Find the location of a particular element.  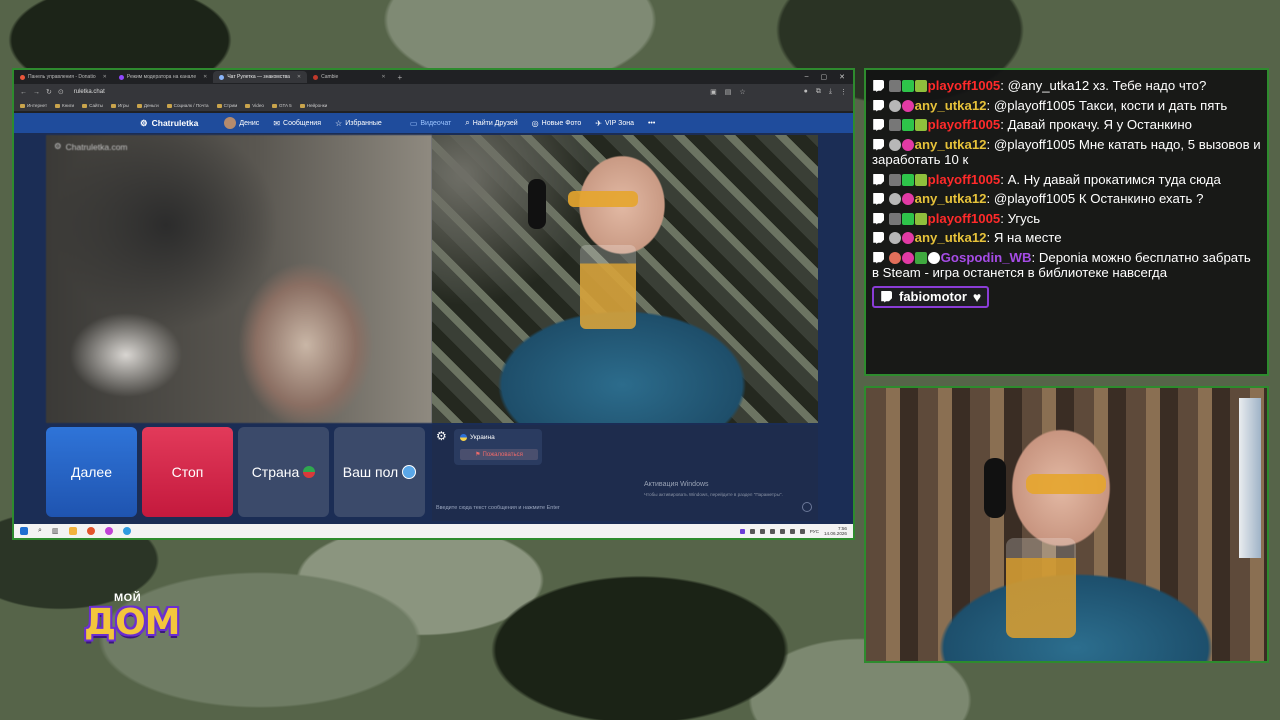

bookmark-item: Деньги is located at coordinates (148, 105).